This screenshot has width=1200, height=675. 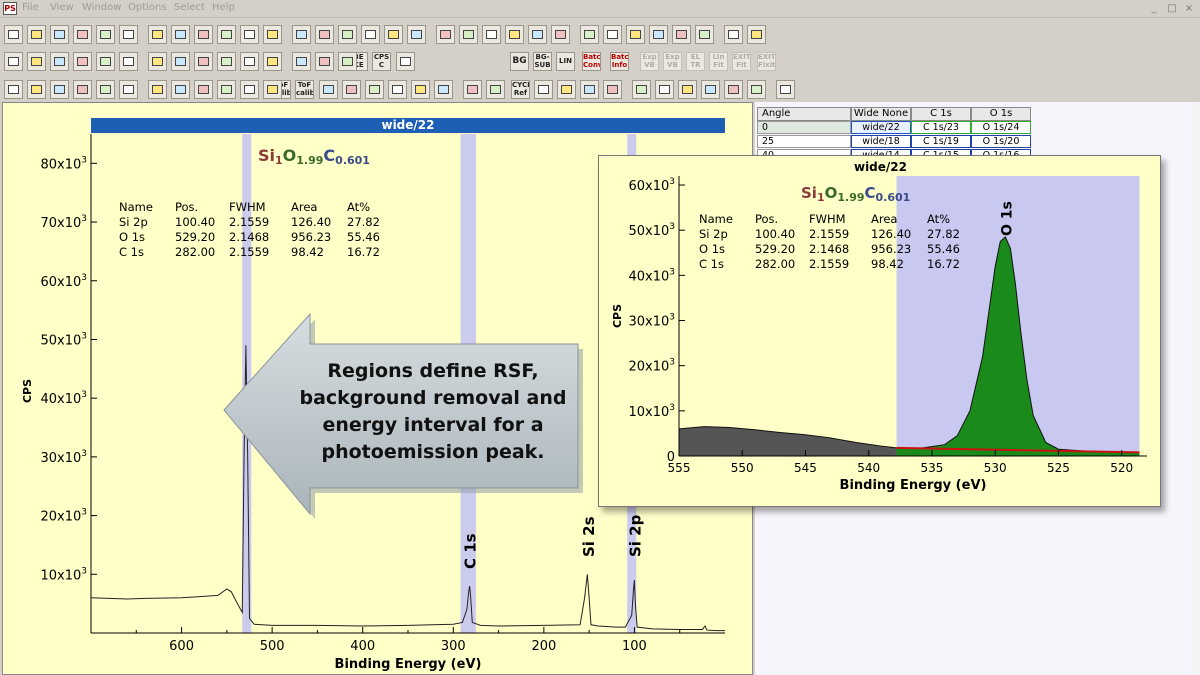 What do you see at coordinates (941, 141) in the screenshot?
I see `grid-cell: C 1s/19` at bounding box center [941, 141].